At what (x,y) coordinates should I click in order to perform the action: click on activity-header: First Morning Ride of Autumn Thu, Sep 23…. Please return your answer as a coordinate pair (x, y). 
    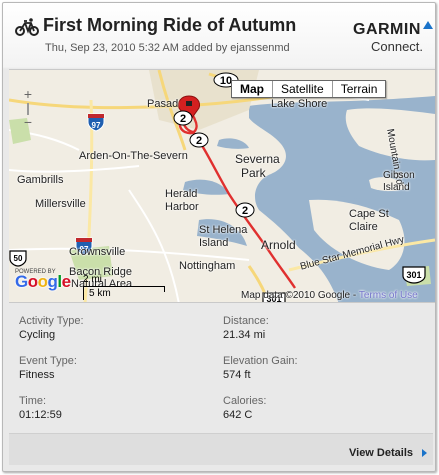
    Looking at the image, I should click on (219, 35).